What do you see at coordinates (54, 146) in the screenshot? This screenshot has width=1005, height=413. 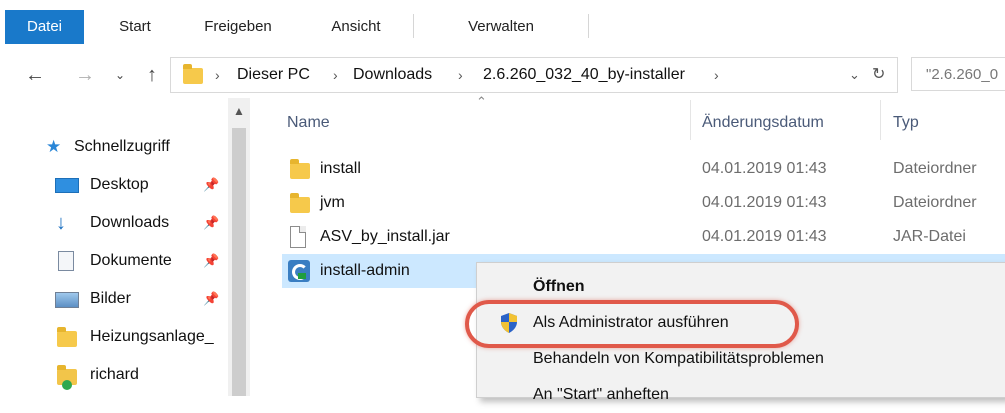 I see `star-icon: ★` at bounding box center [54, 146].